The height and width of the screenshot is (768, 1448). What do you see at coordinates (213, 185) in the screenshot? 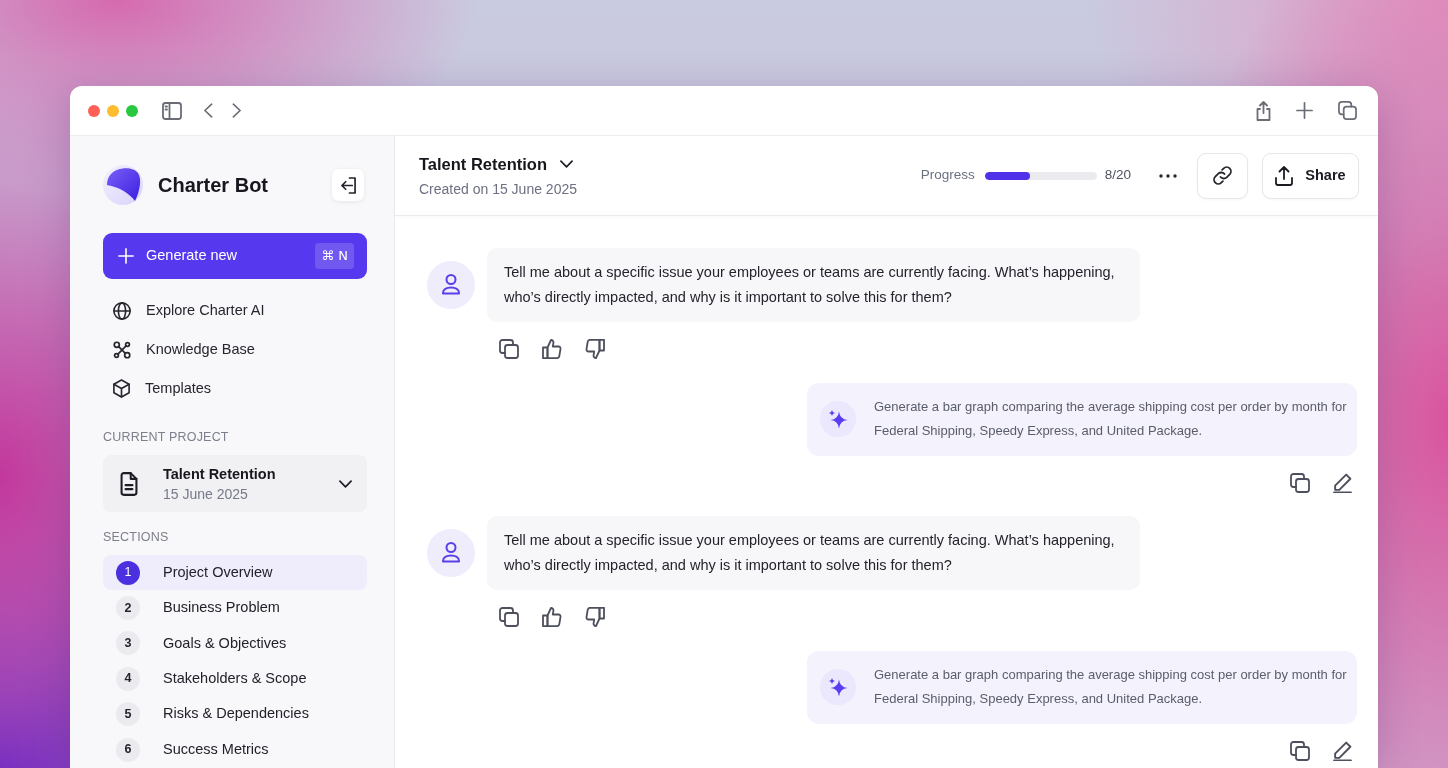
I see `app-name: Charter Bot` at bounding box center [213, 185].